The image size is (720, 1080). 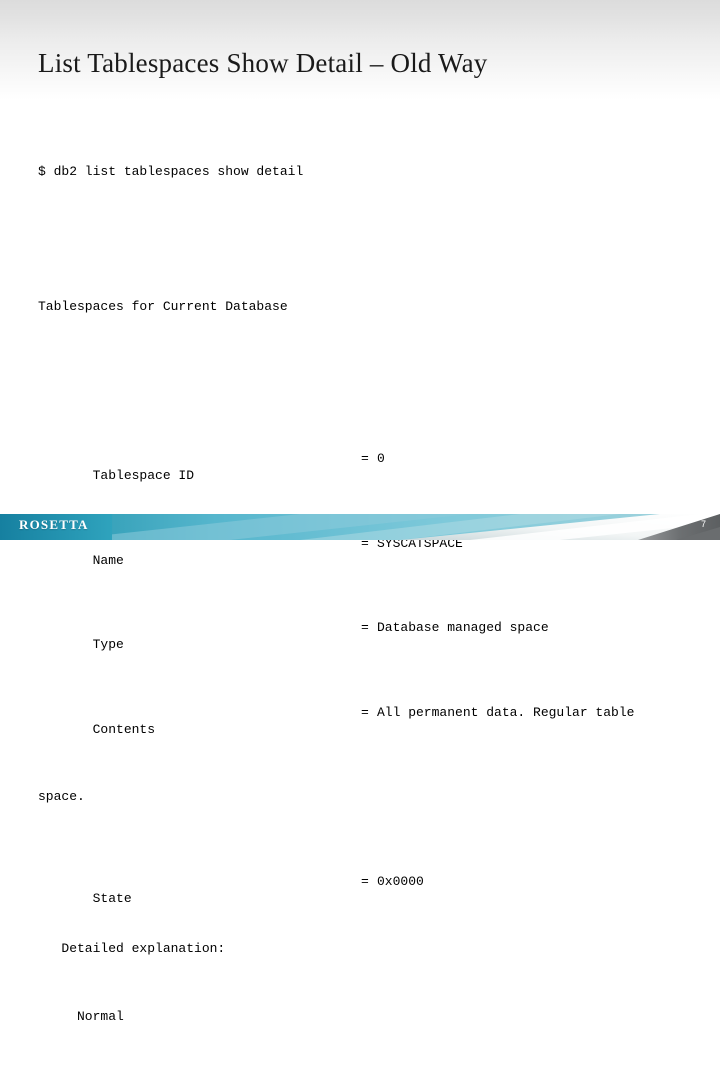 What do you see at coordinates (703, 524) in the screenshot?
I see `page-number: 7` at bounding box center [703, 524].